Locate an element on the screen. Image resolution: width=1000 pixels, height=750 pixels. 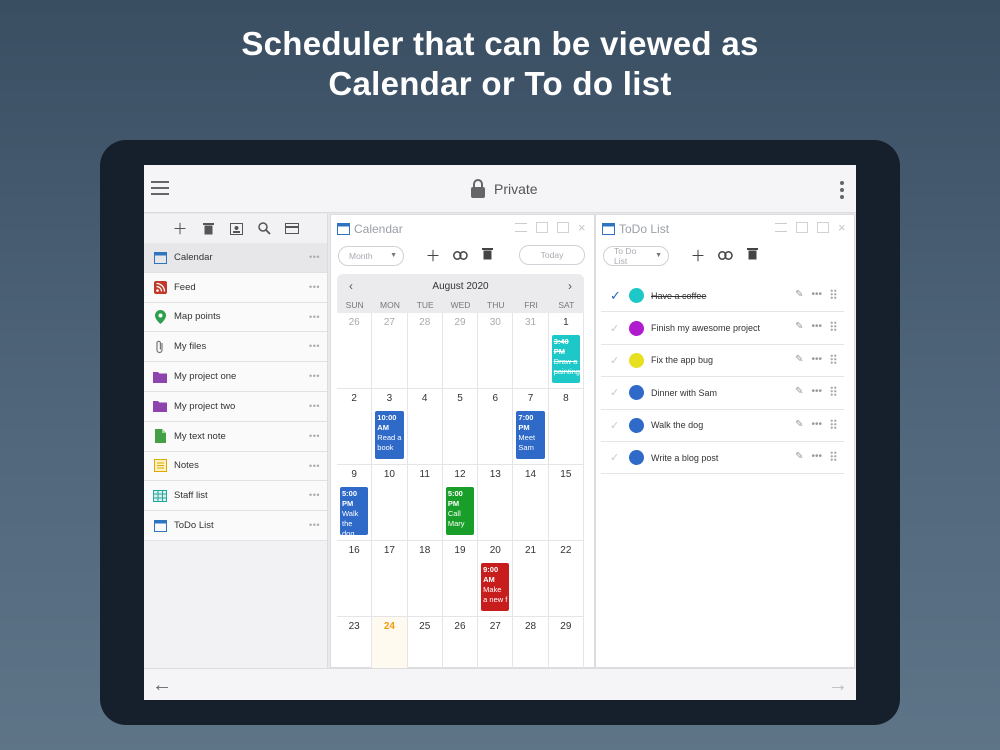
next-month-icon: › is located at coordinates (570, 286).